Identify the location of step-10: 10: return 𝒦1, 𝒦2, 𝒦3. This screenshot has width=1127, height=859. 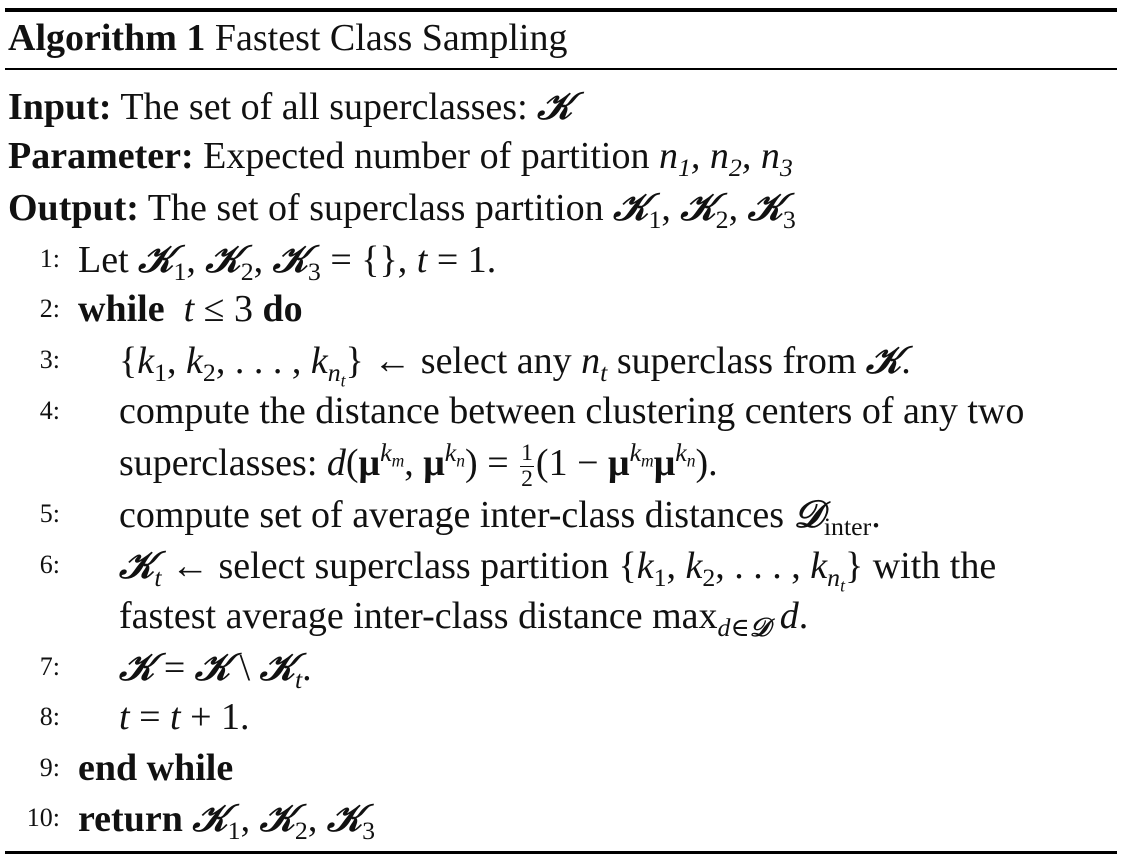
(563, 818).